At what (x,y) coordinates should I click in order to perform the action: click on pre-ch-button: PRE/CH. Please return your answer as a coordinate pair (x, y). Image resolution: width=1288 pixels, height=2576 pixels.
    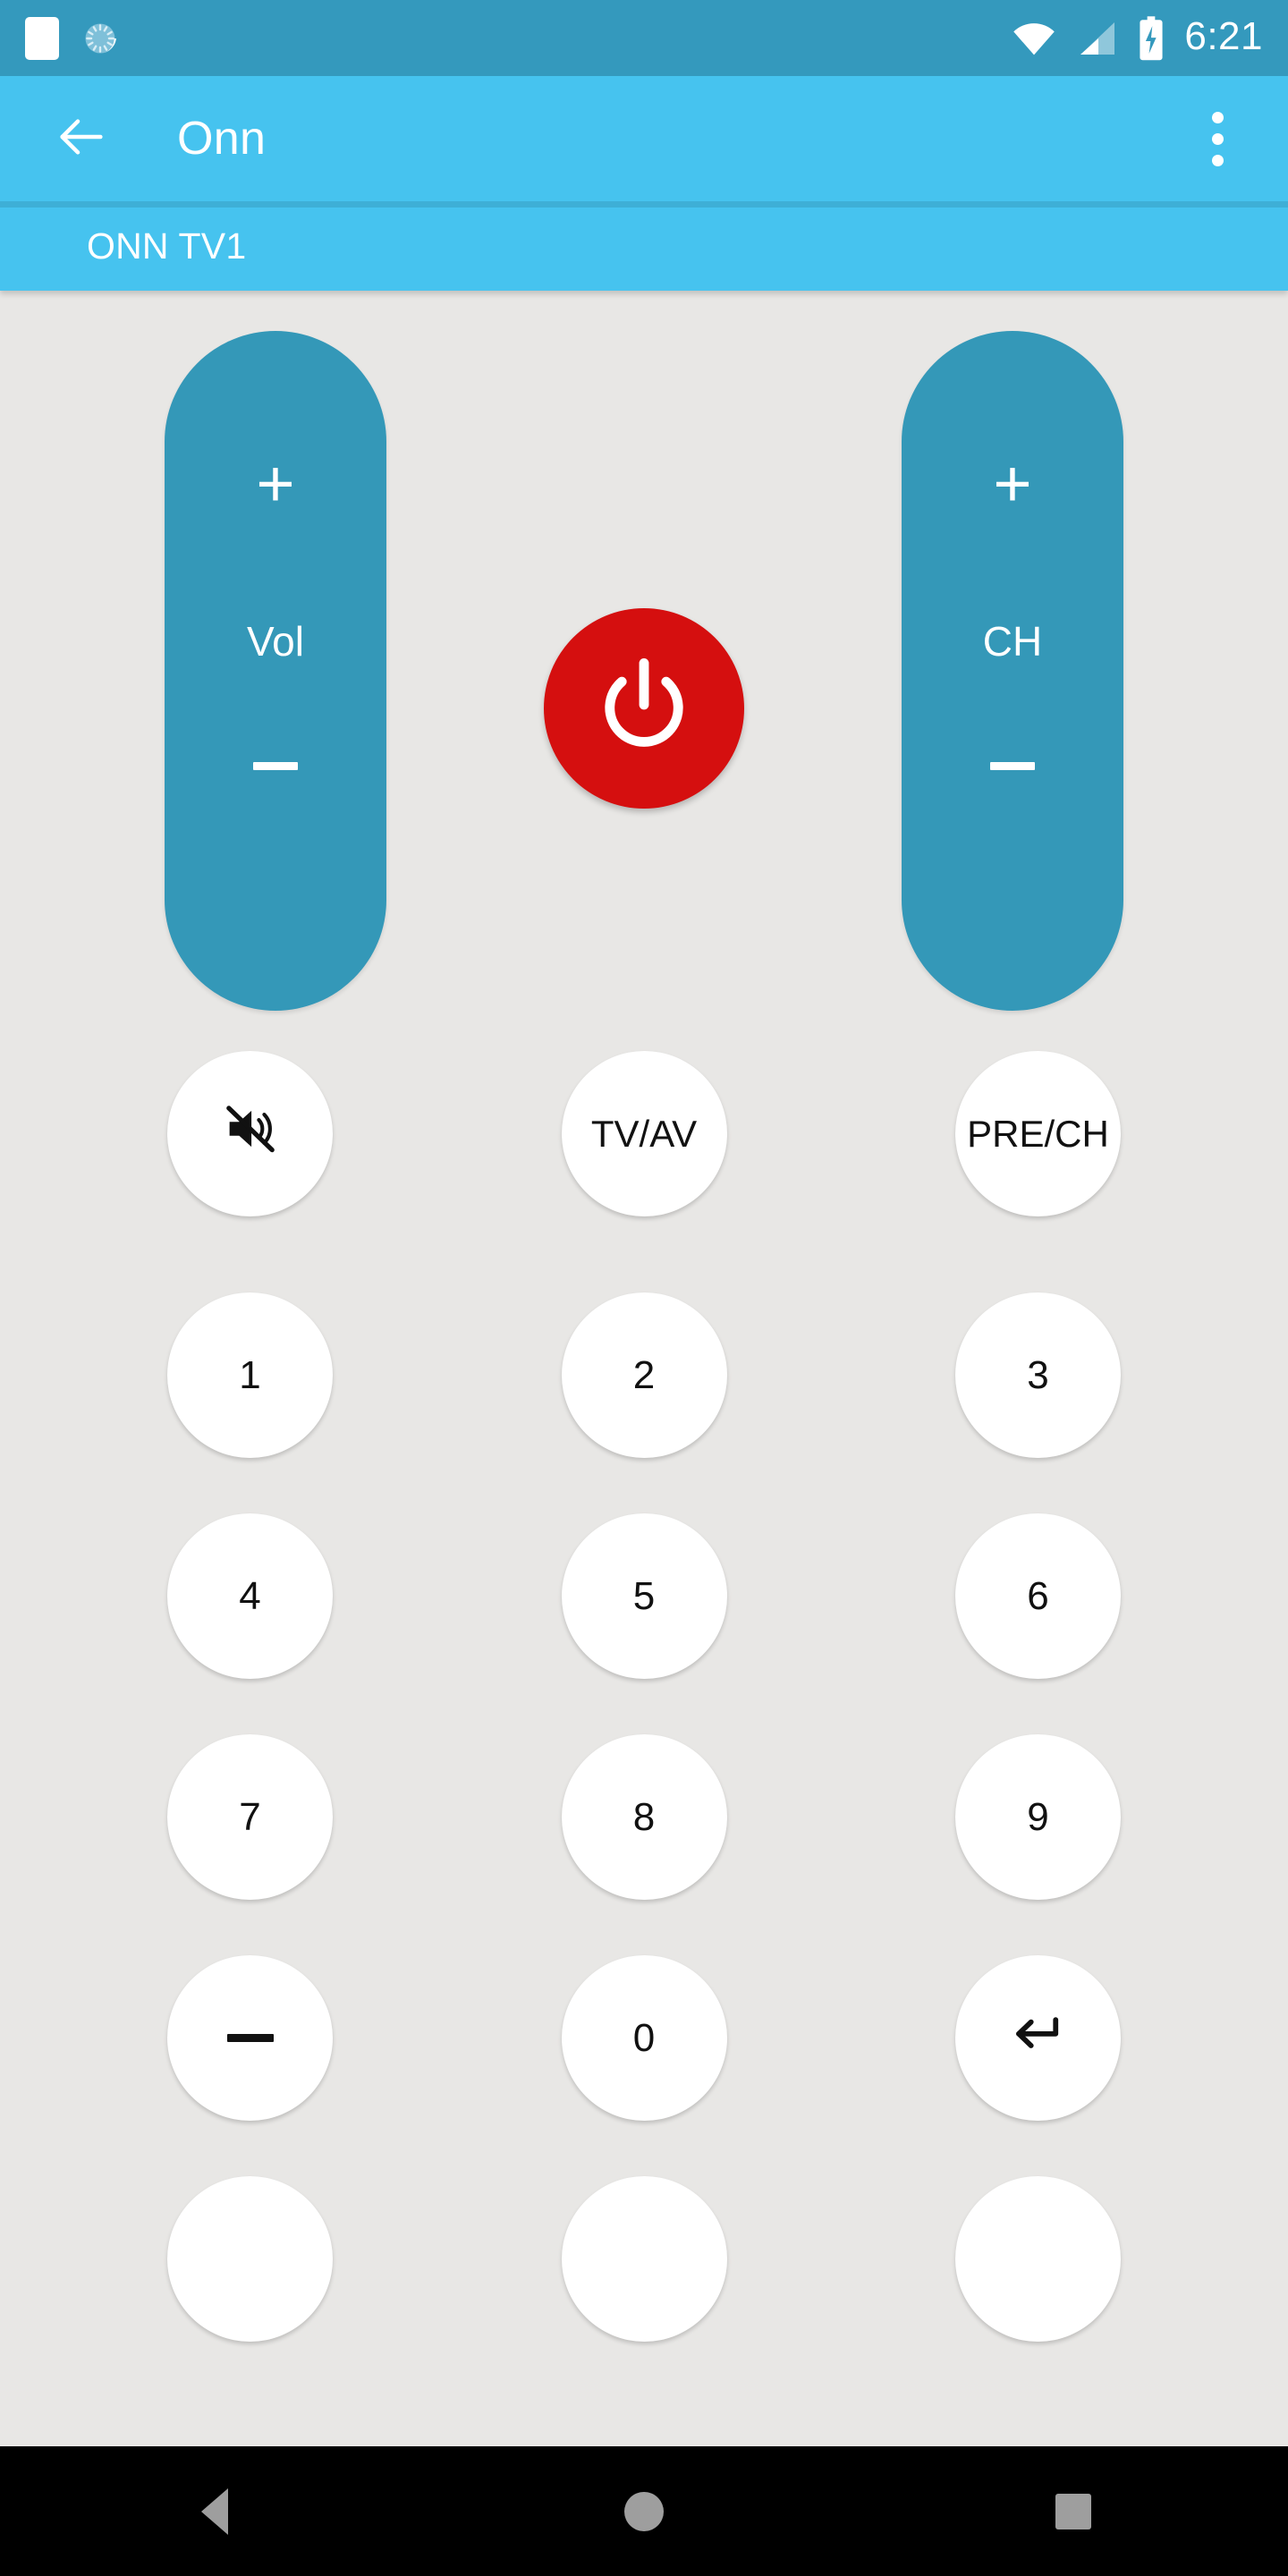
    Looking at the image, I should click on (1038, 1133).